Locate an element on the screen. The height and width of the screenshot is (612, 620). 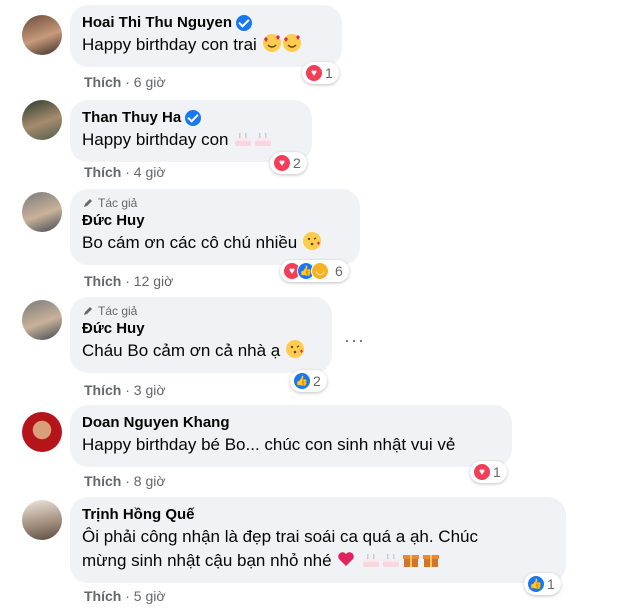
timestamp: 8 giờ is located at coordinates (150, 481).